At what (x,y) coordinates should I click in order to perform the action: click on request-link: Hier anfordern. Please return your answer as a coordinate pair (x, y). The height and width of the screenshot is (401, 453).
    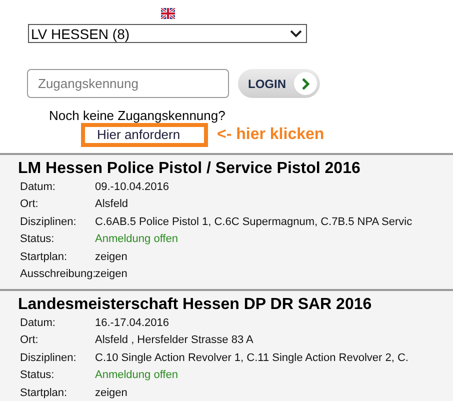
    Looking at the image, I should click on (144, 135).